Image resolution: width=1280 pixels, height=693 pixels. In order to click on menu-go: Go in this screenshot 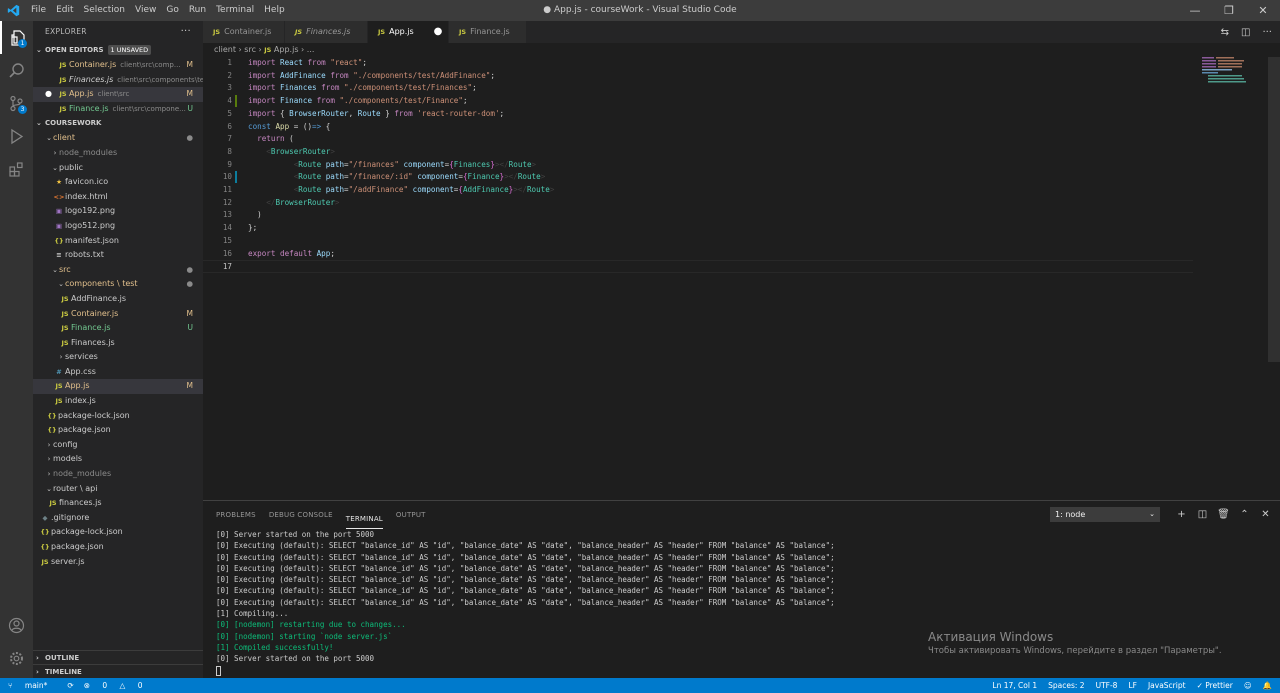, I will do `click(172, 10)`.